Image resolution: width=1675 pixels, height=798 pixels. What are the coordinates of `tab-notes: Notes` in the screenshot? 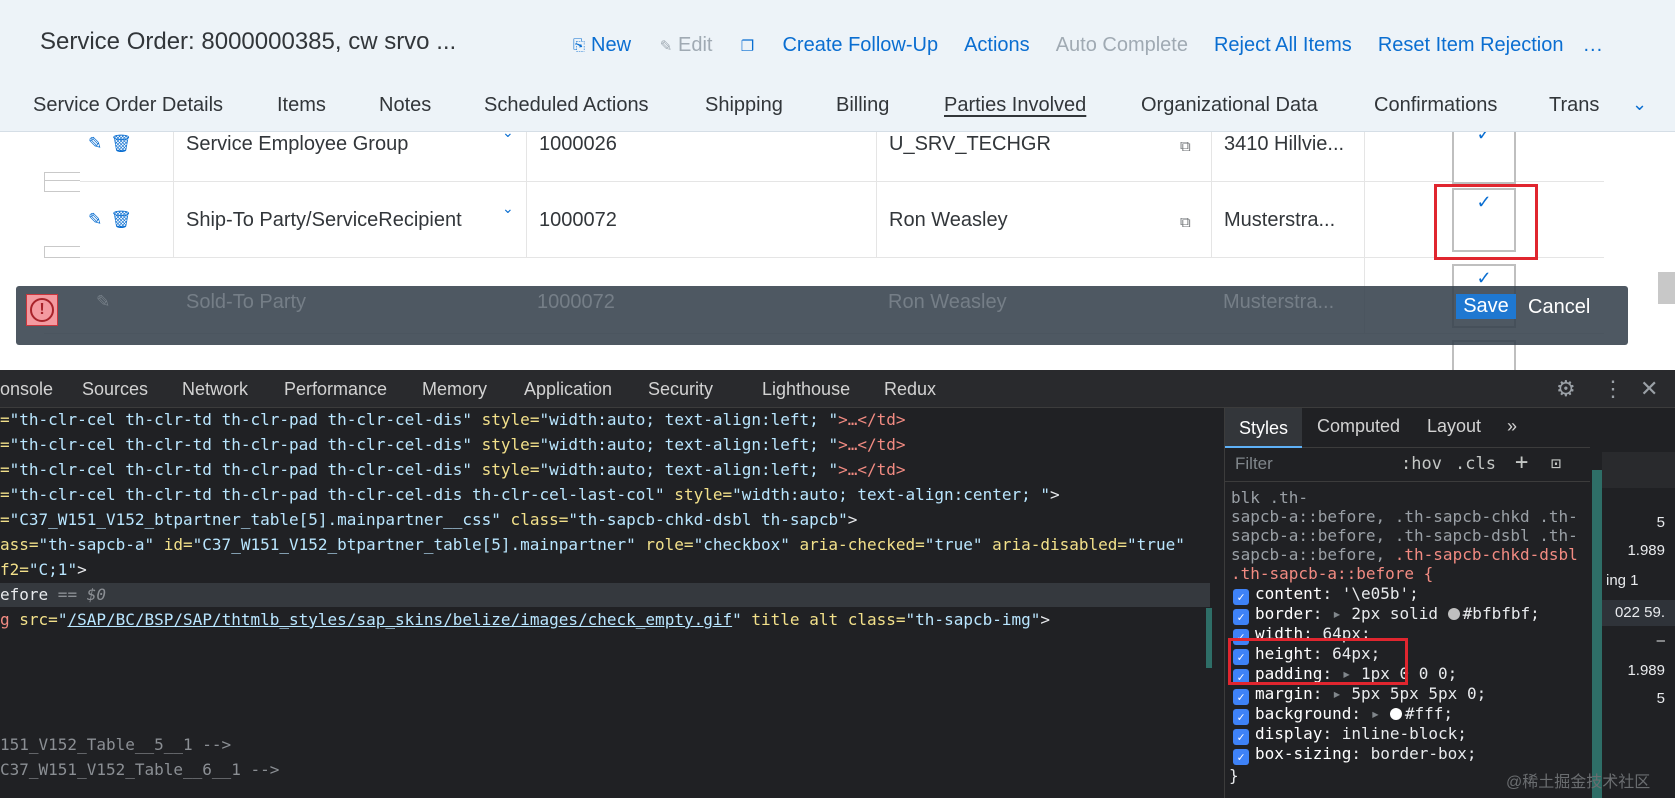 It's located at (405, 105).